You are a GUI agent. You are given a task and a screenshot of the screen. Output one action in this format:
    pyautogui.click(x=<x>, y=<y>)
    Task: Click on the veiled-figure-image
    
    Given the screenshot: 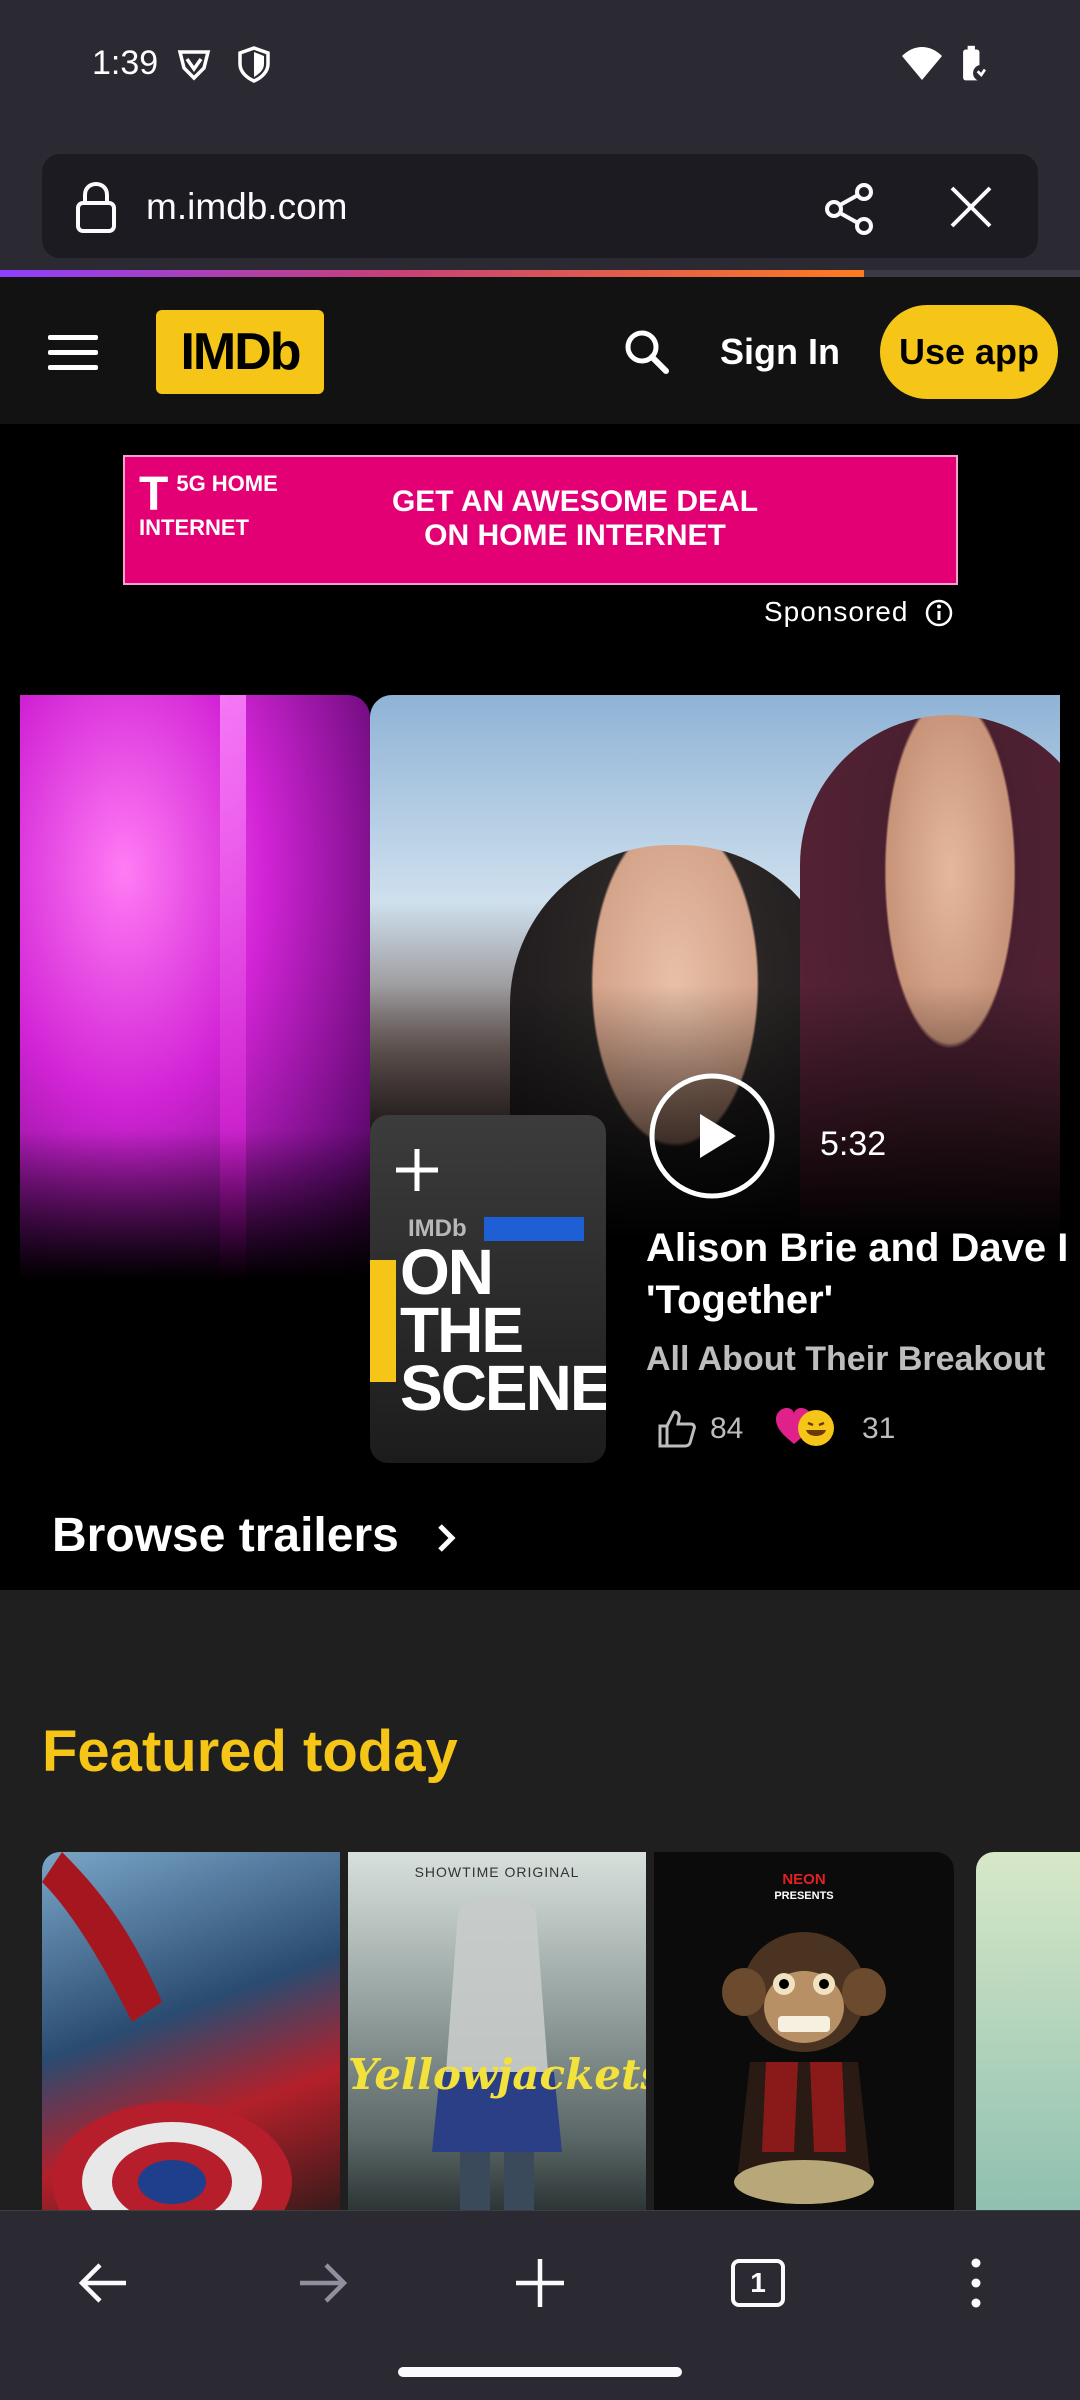 What is the action you would take?
    pyautogui.click(x=497, y=2053)
    